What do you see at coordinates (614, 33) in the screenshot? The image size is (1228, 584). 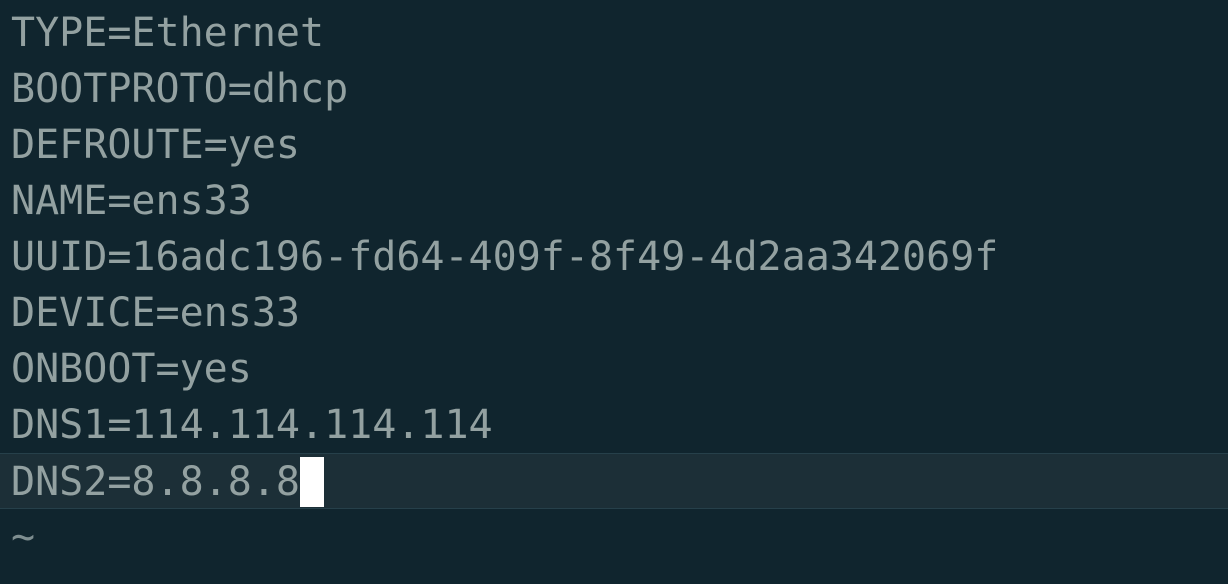 I see `editor-line: TYPE=Ethernet` at bounding box center [614, 33].